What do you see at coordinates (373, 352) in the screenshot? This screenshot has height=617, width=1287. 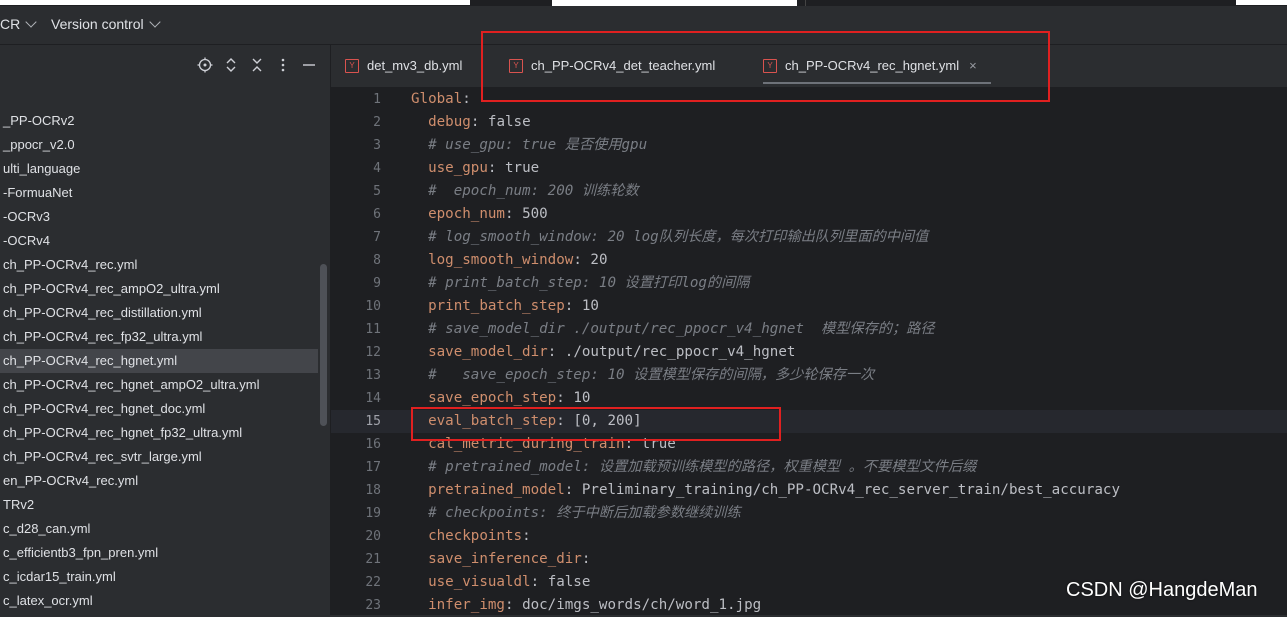 I see `line-number: 12` at bounding box center [373, 352].